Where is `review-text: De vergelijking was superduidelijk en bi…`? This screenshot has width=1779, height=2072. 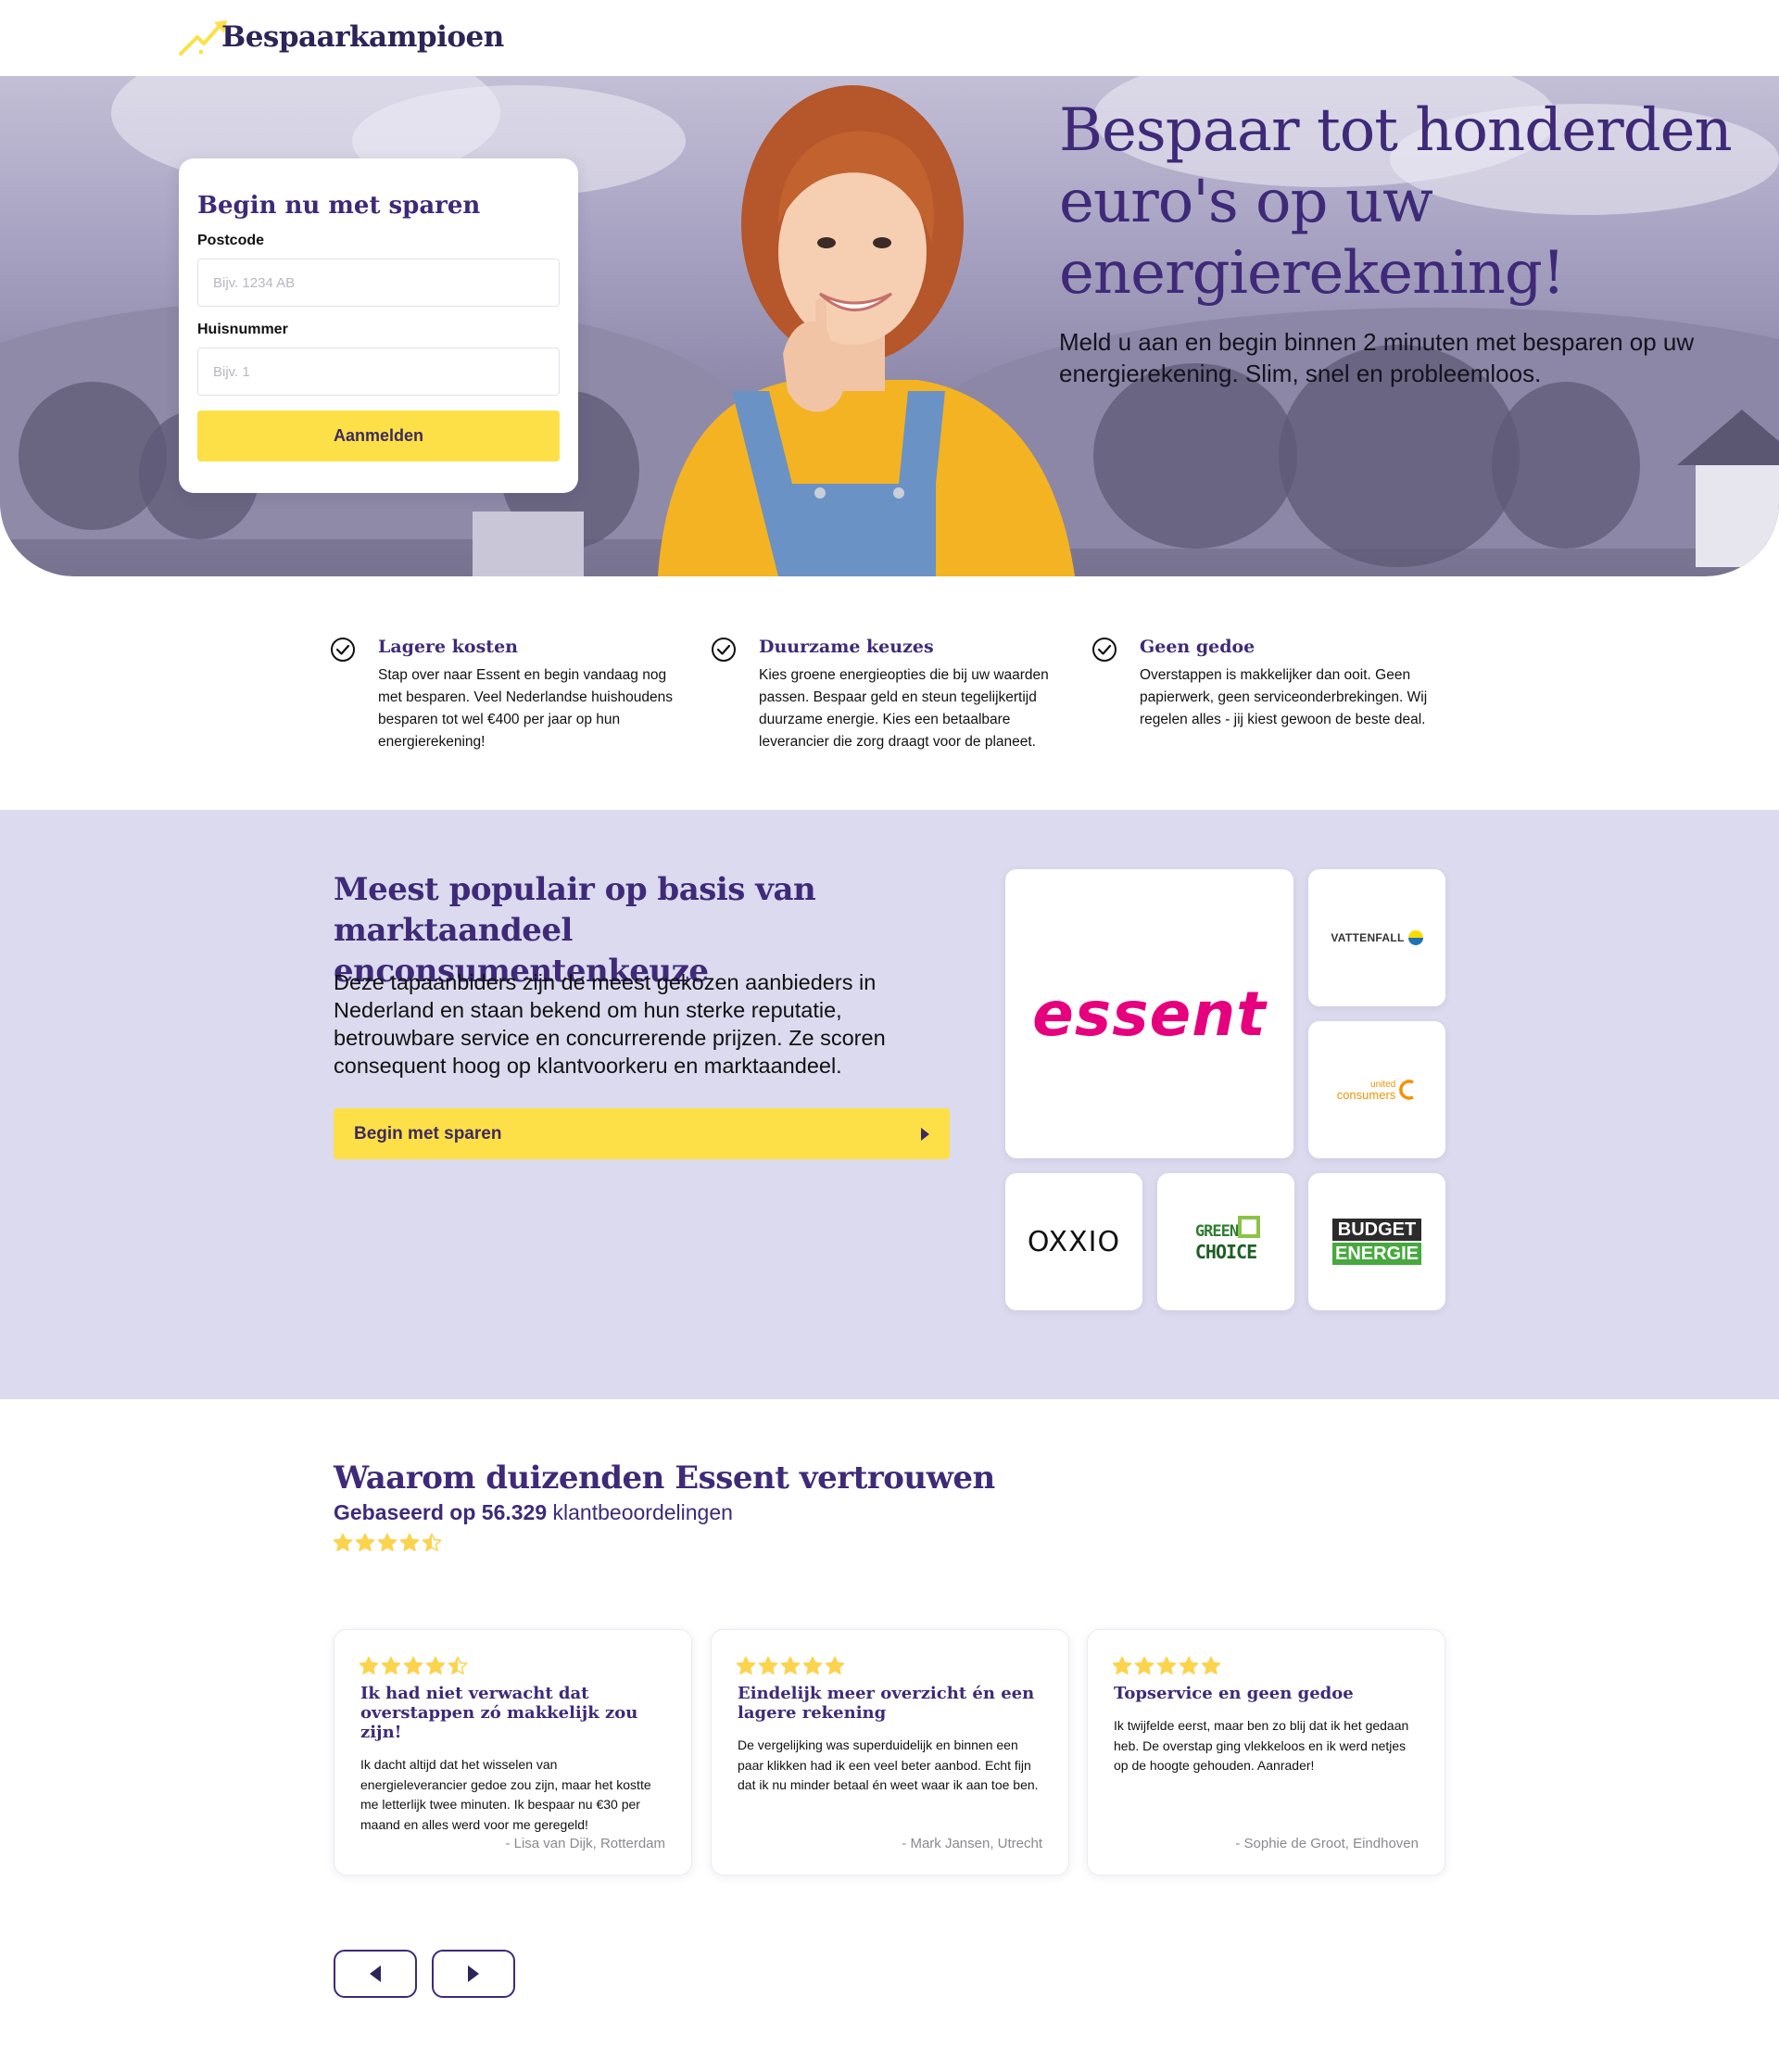
review-text: De vergelijking was superduidelijk en bi… is located at coordinates (888, 1764).